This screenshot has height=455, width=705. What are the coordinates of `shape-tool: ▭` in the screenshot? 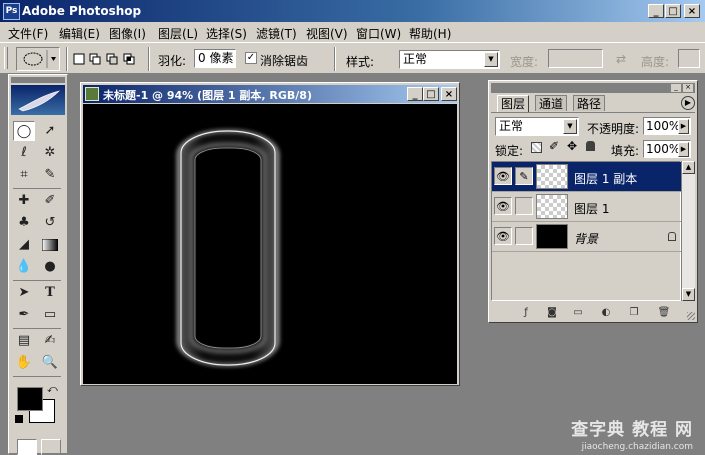 It's located at (50, 315).